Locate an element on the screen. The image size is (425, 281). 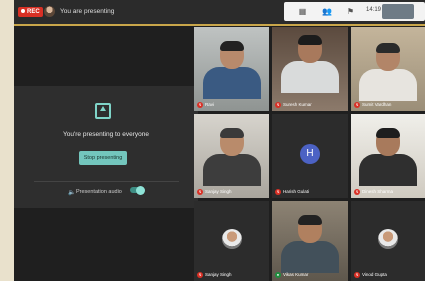
people-icon: 👥 is located at coordinates (327, 11).